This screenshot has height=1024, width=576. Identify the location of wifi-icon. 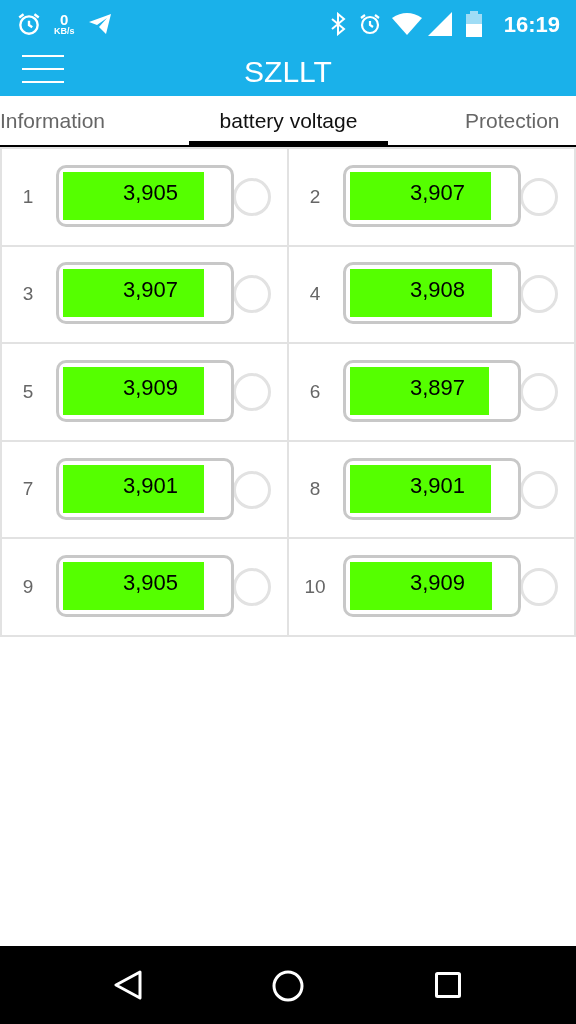
(406, 24).